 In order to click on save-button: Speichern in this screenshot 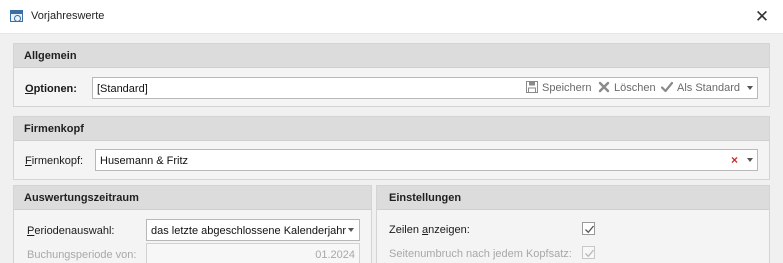, I will do `click(559, 88)`.